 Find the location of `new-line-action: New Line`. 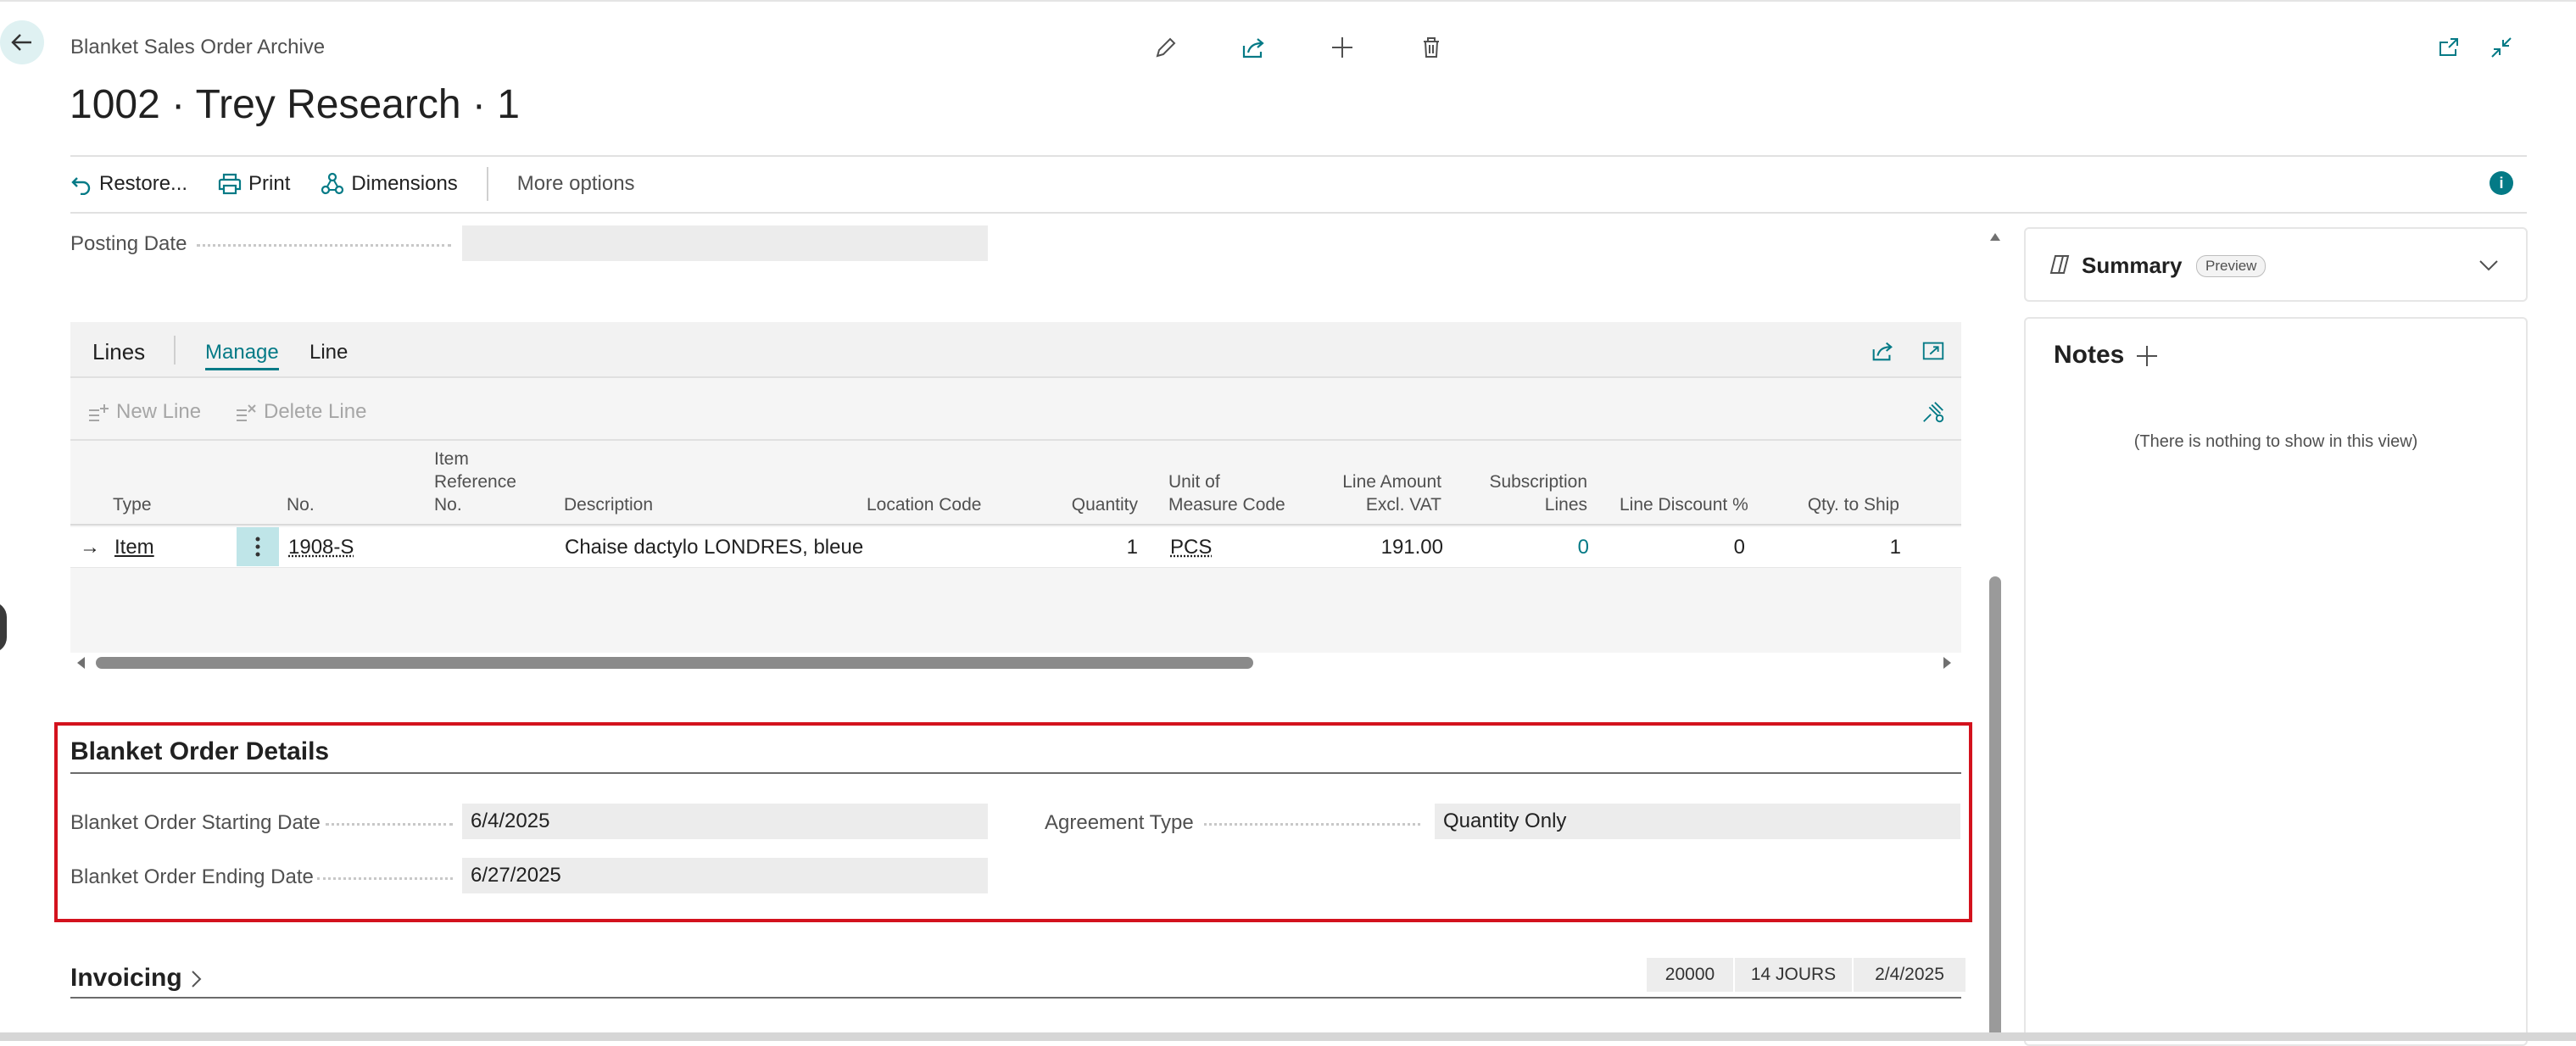

new-line-action: New Line is located at coordinates (144, 412).